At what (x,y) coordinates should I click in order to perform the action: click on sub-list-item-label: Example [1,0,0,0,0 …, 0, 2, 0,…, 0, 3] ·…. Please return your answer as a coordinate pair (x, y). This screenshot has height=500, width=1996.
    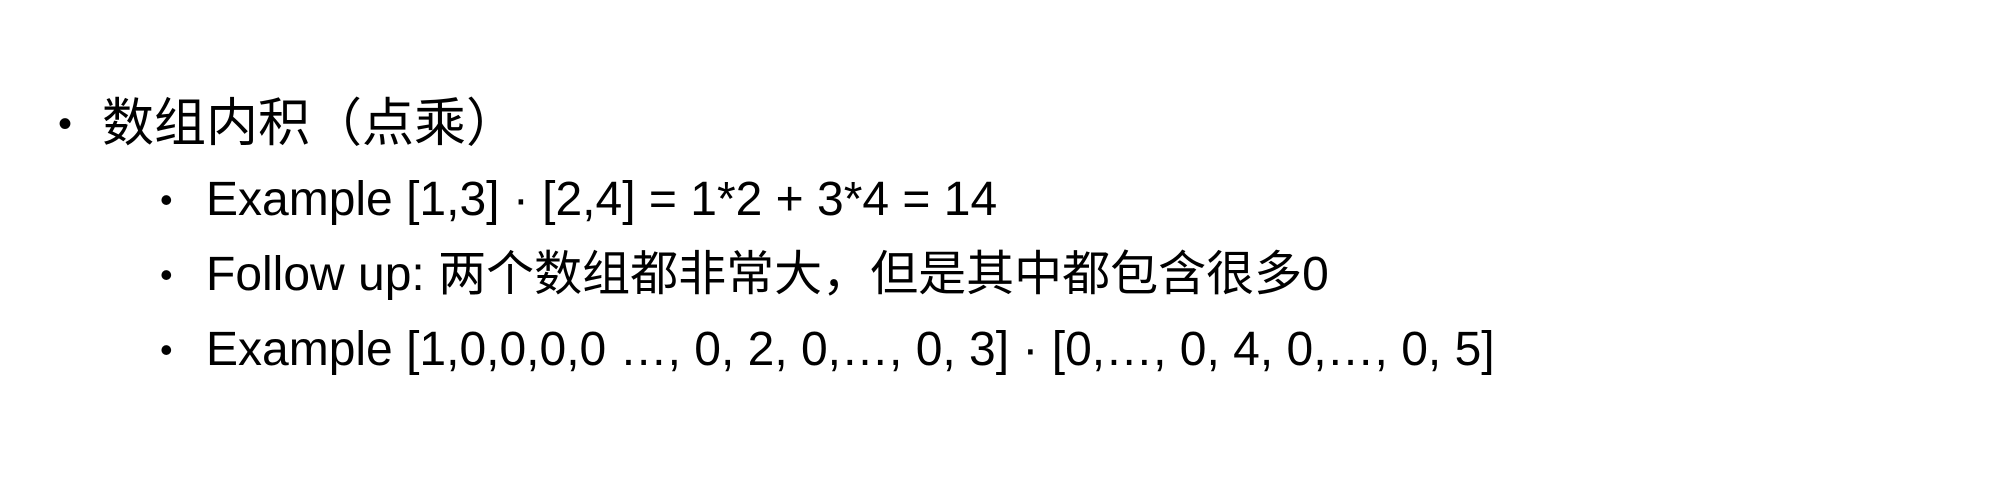
    Looking at the image, I should click on (850, 349).